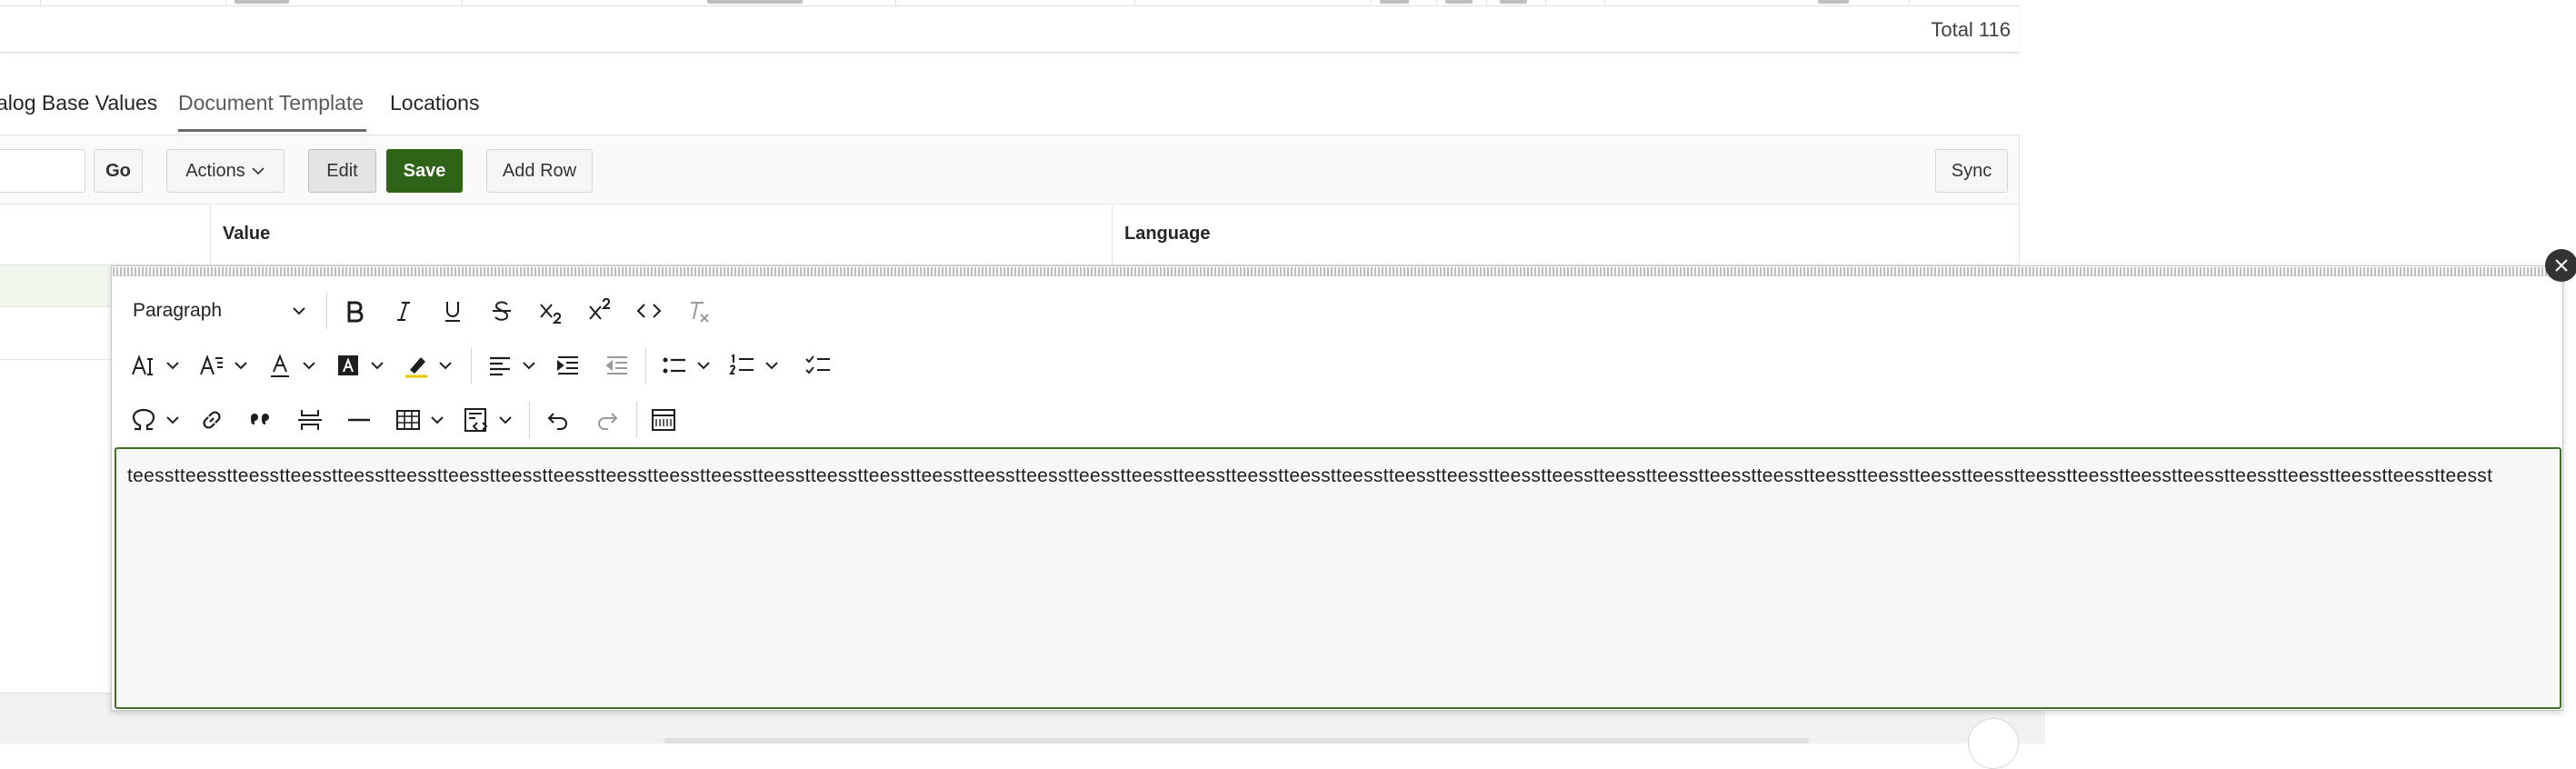 The width and height of the screenshot is (2576, 769). I want to click on special-characters-button, so click(143, 420).